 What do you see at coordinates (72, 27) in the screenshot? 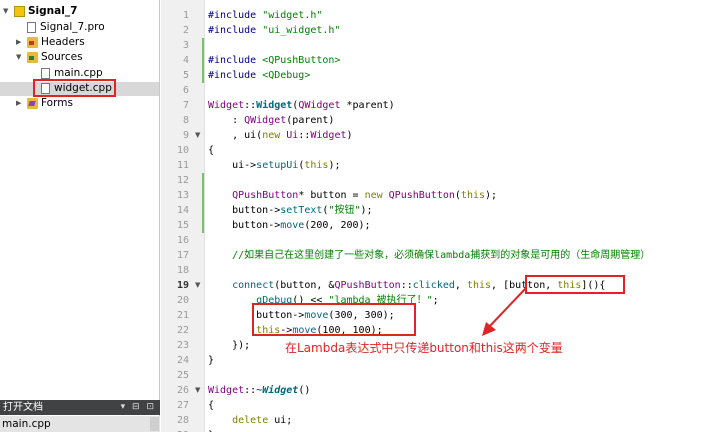
I see `pro-file-label: Signal_7.pro` at bounding box center [72, 27].